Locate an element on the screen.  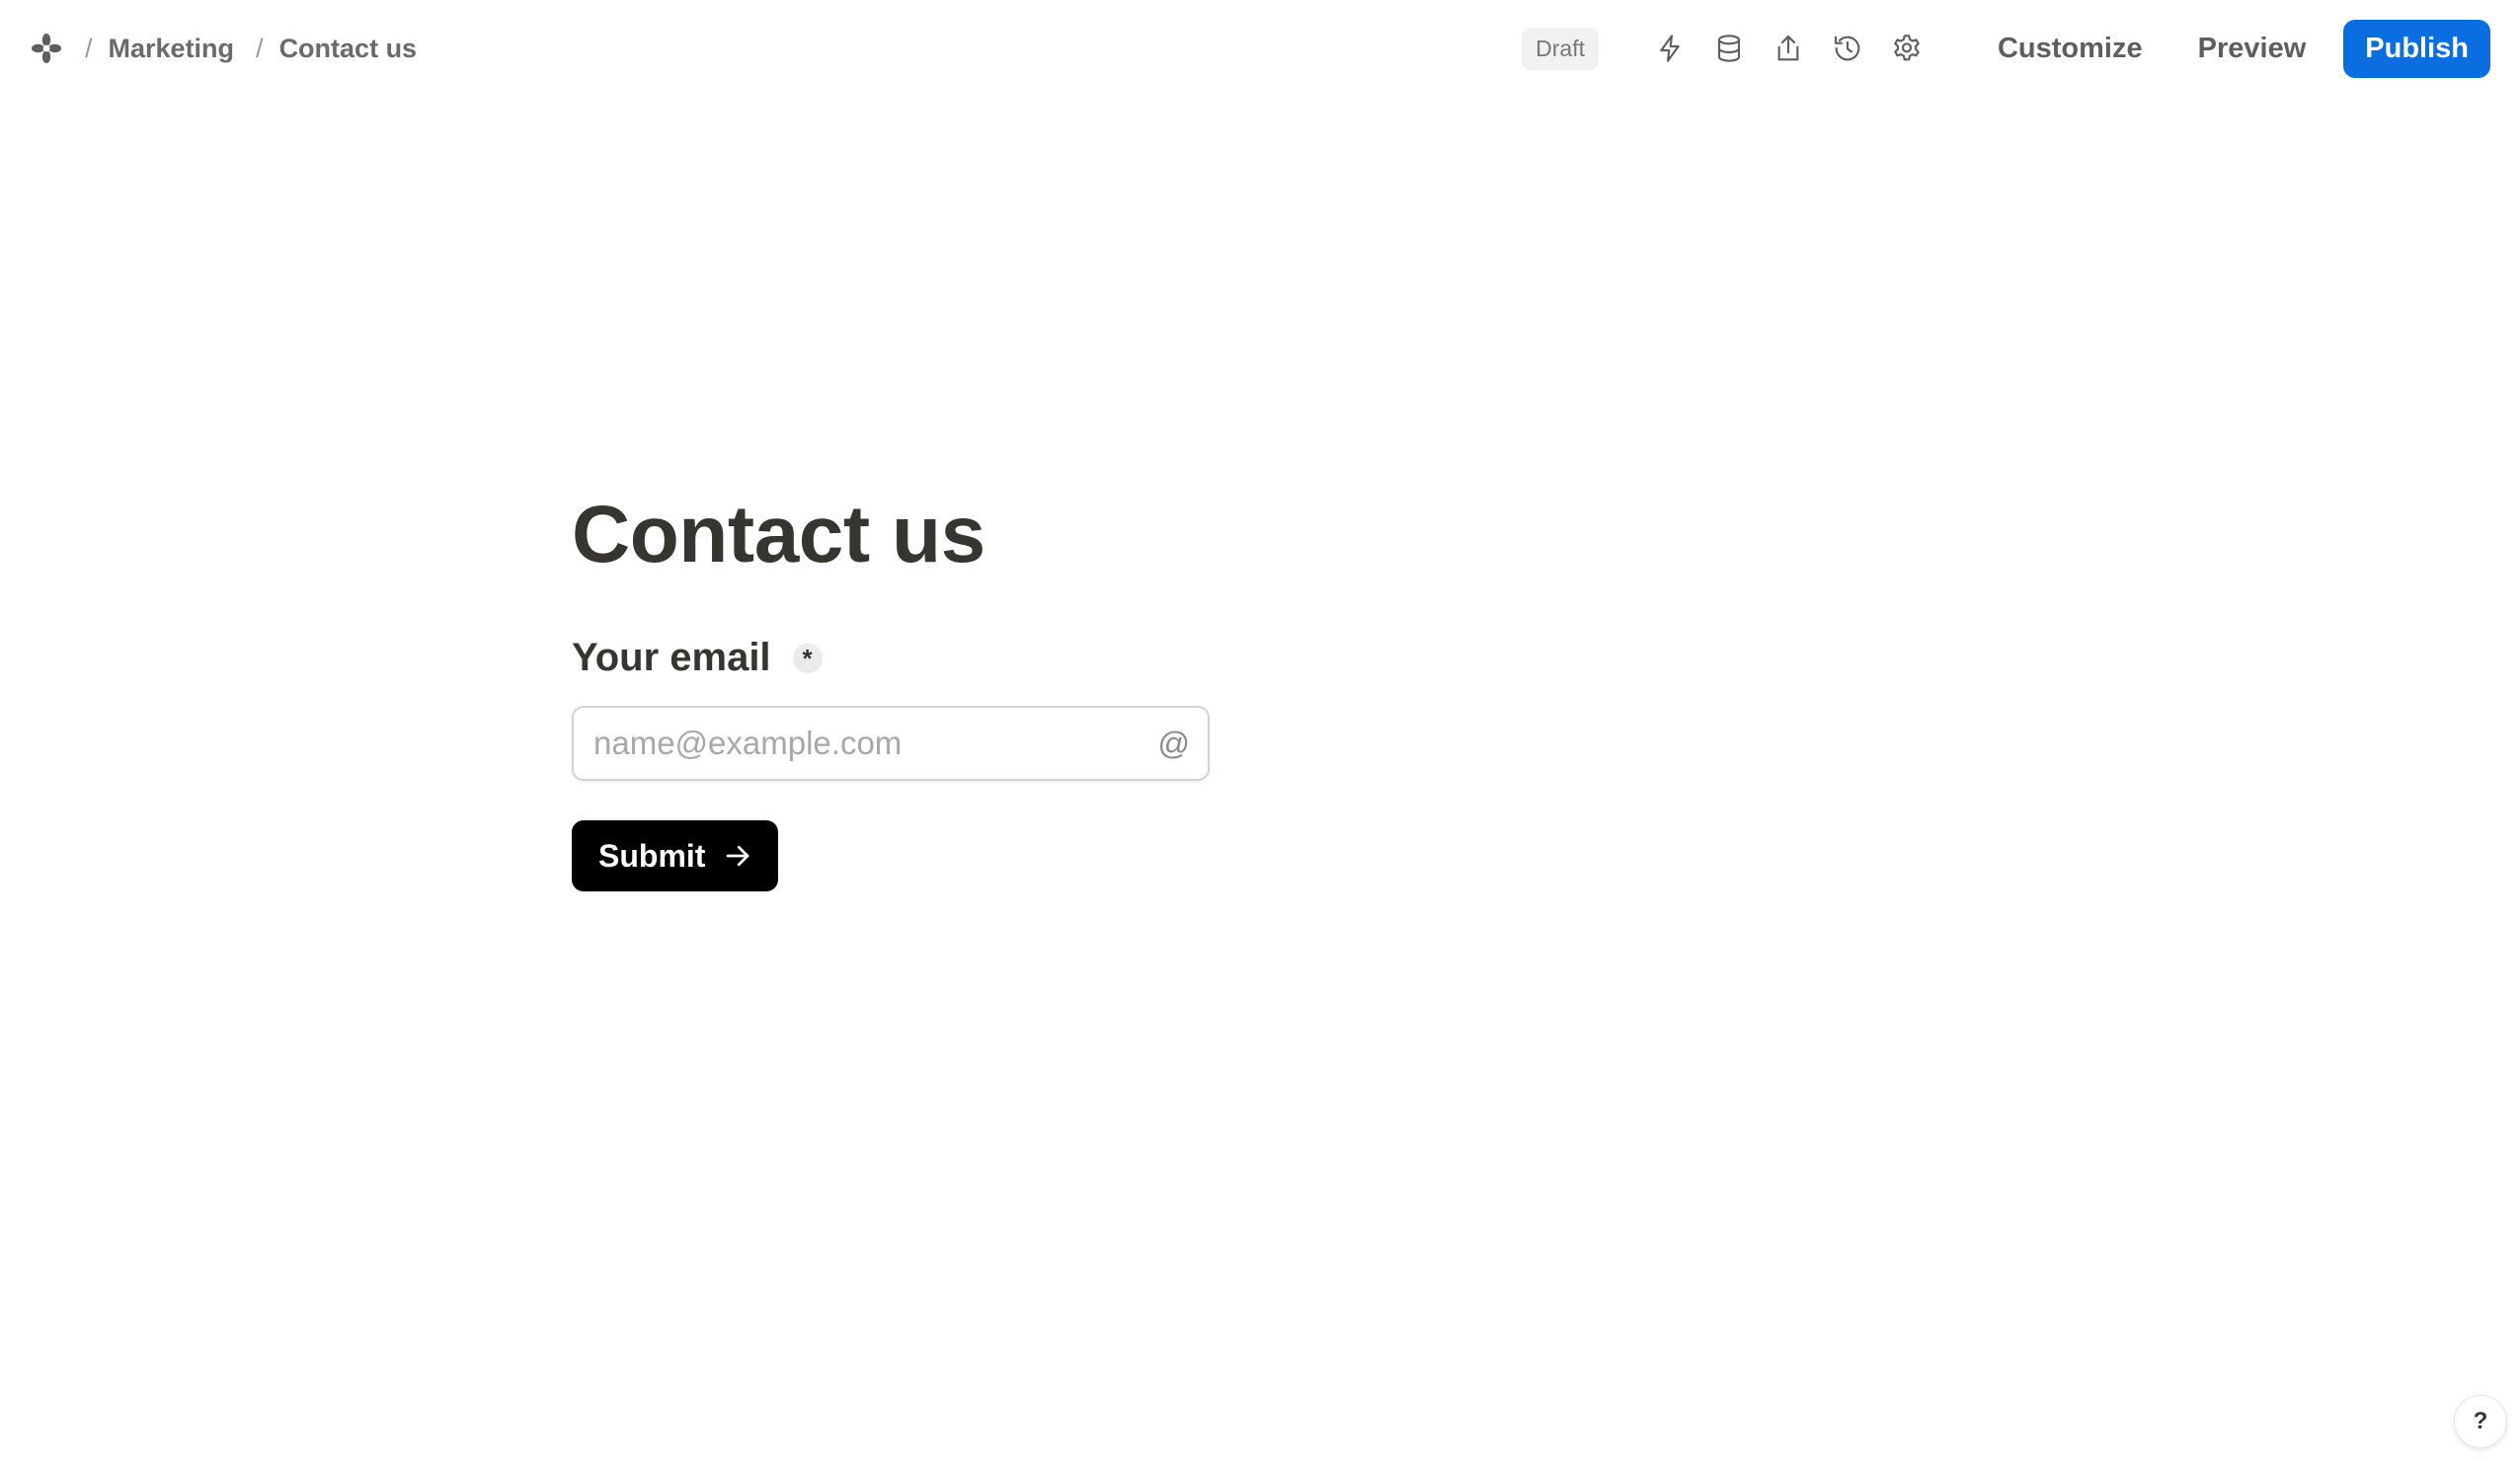
submit-label: Submit is located at coordinates (652, 855).